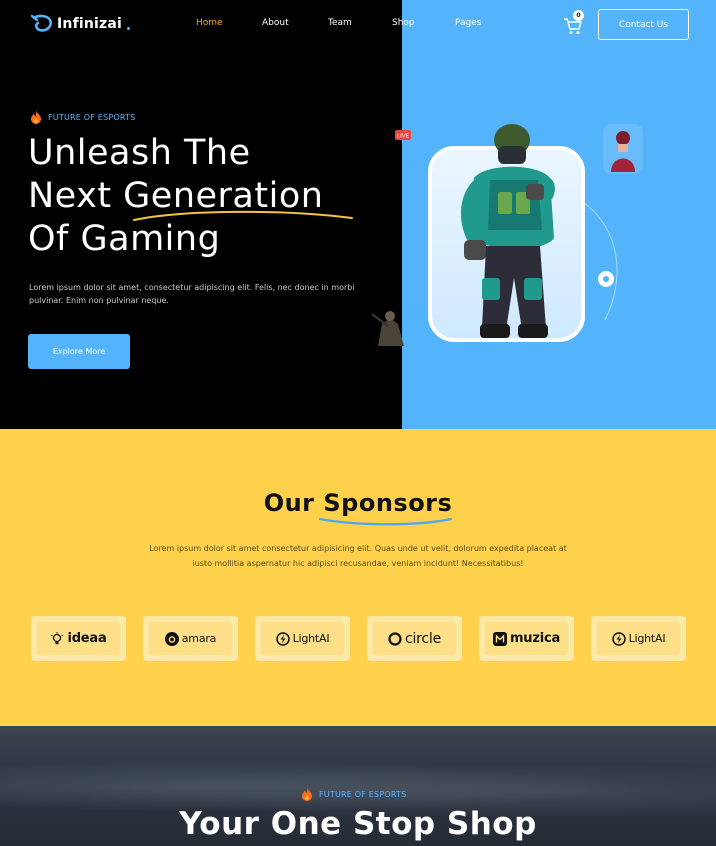 This screenshot has width=716, height=846. I want to click on sponsor-card-lightai: LightAI, so click(302, 638).